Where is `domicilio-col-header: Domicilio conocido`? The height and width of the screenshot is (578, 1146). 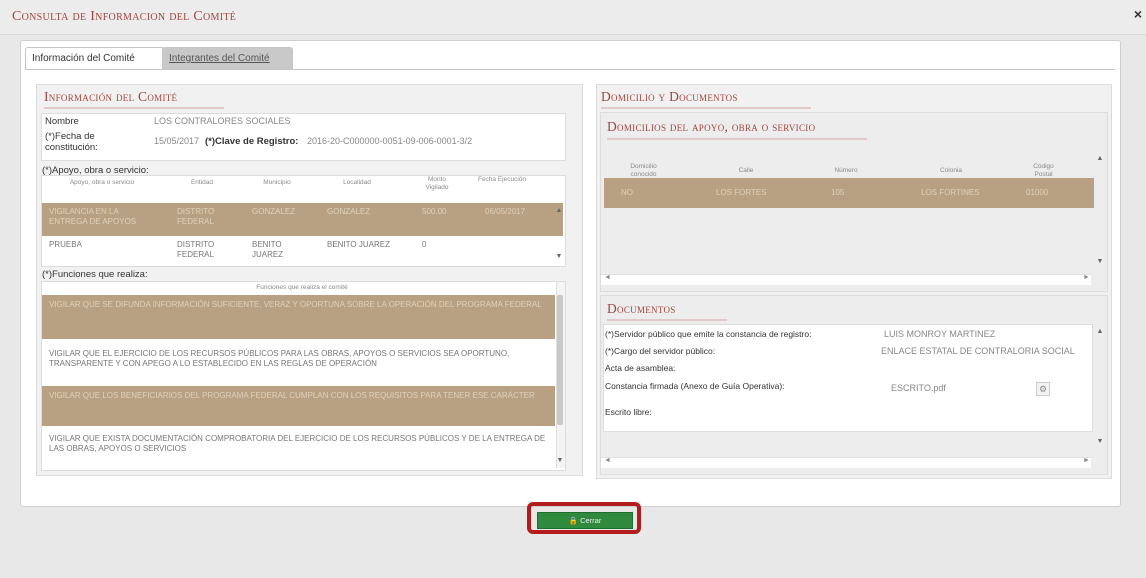 domicilio-col-header: Domicilio conocido is located at coordinates (643, 170).